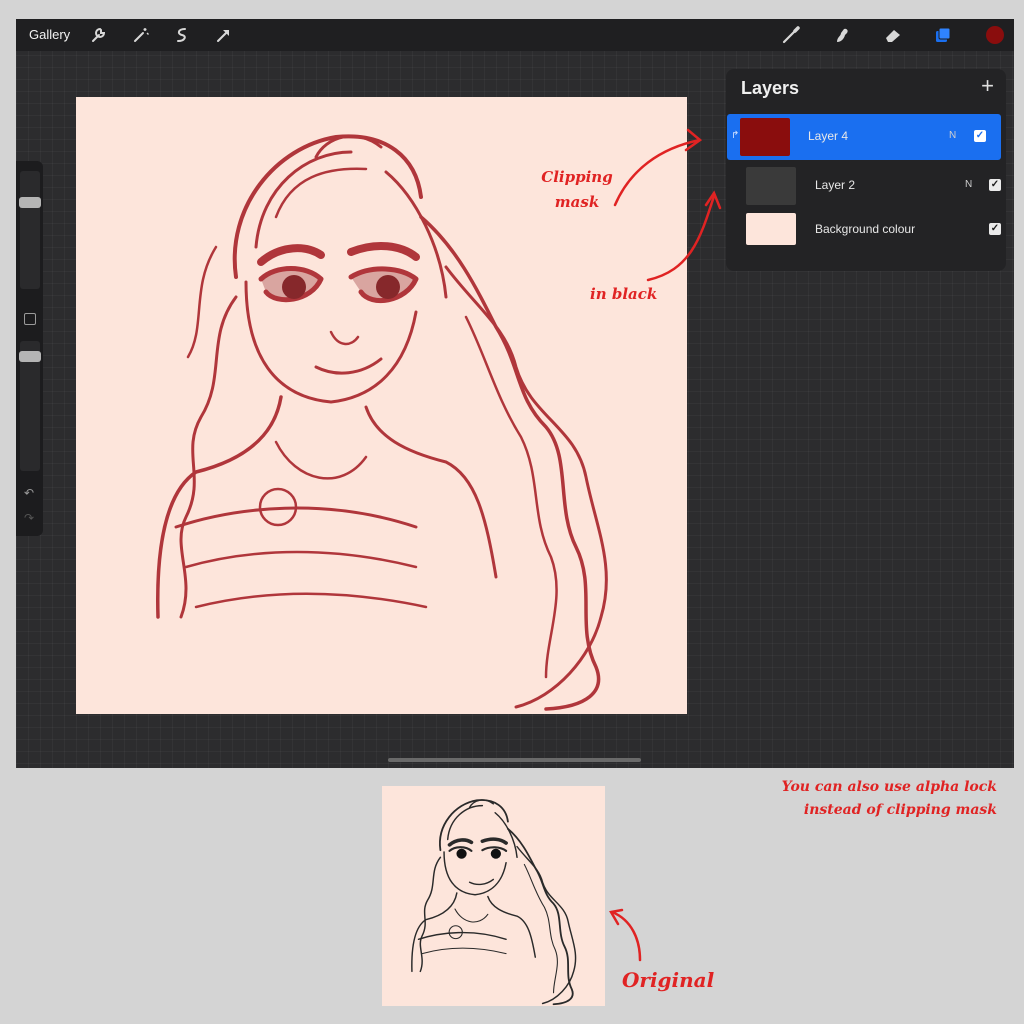 Image resolution: width=1024 pixels, height=1024 pixels. Describe the element at coordinates (624, 294) in the screenshot. I see `annotation-in-black: in black` at that location.